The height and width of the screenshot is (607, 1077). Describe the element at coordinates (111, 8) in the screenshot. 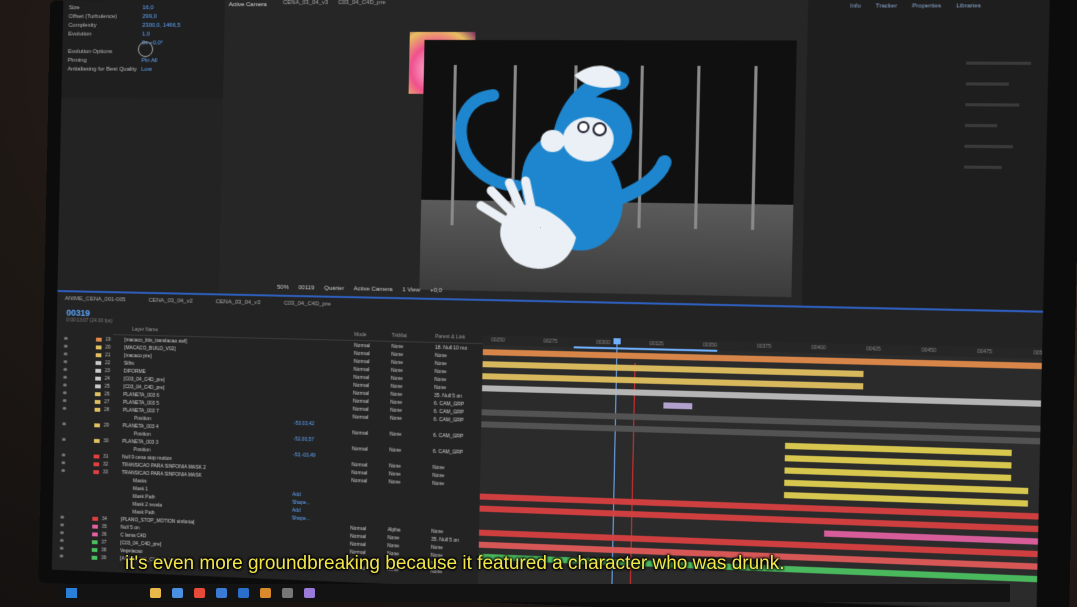

I see `effect-property-row: Size 16,0` at that location.